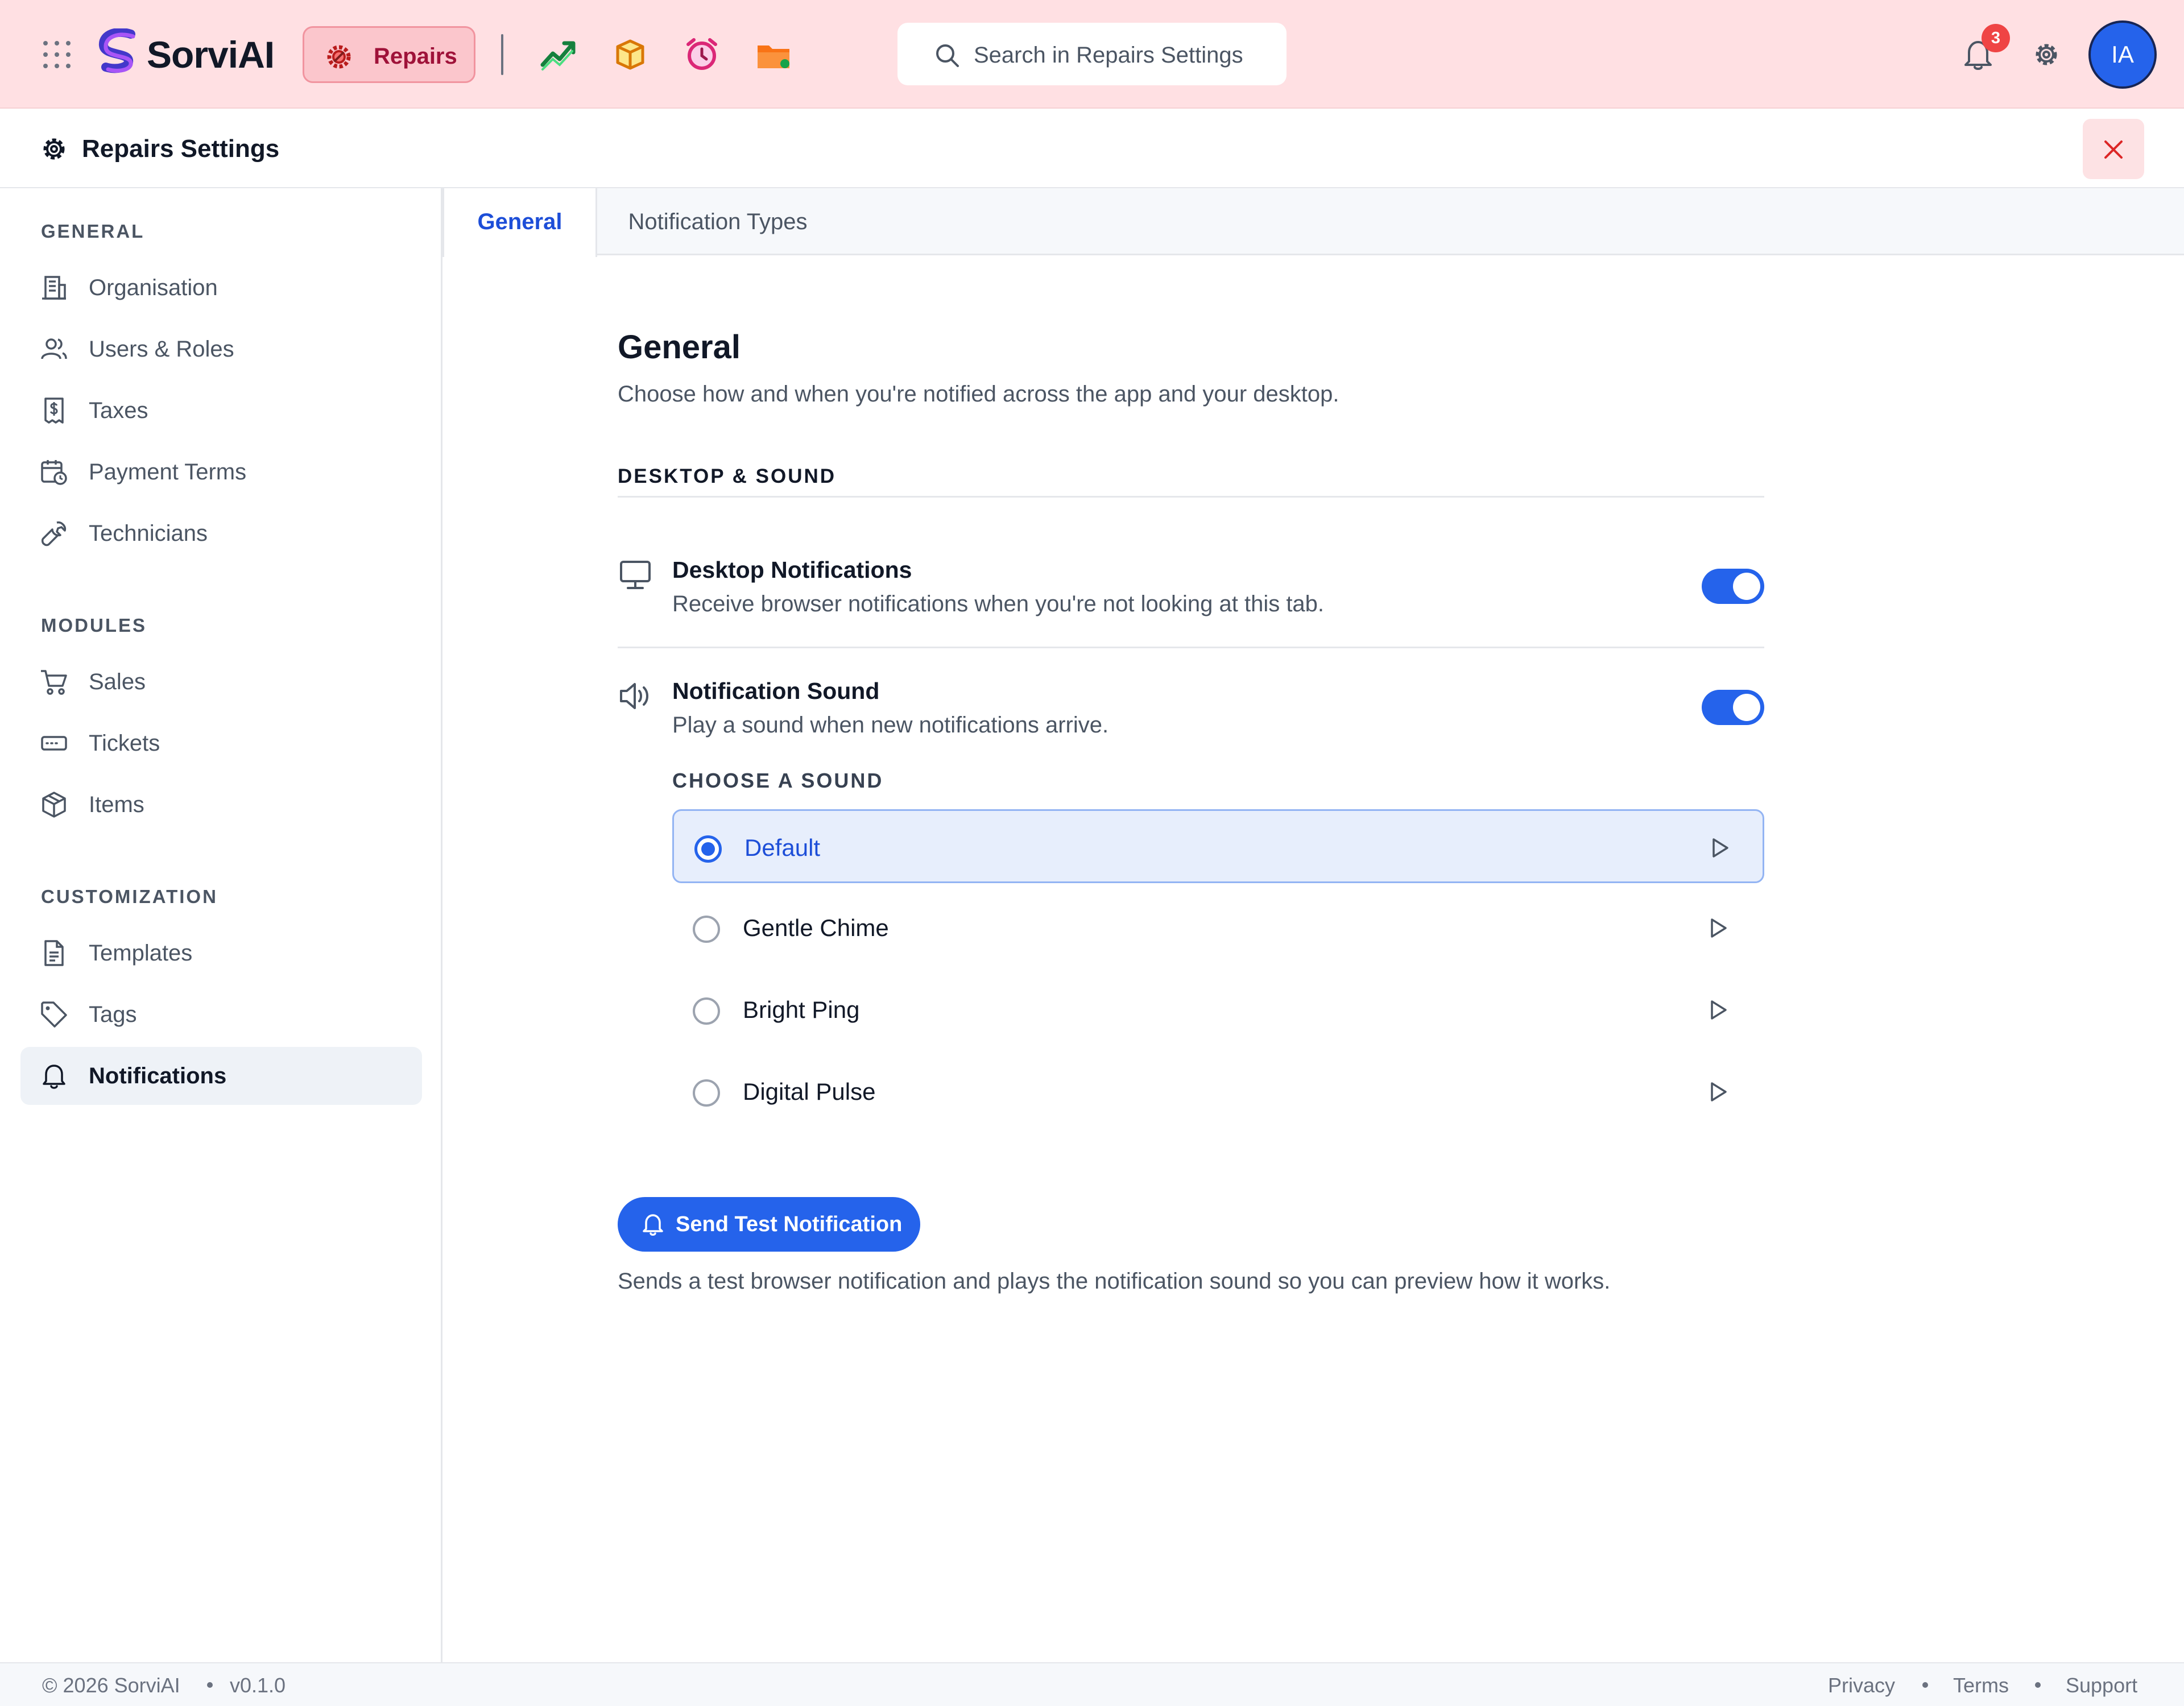 The height and width of the screenshot is (1706, 2184). I want to click on app-launcher-icon, so click(57, 54).